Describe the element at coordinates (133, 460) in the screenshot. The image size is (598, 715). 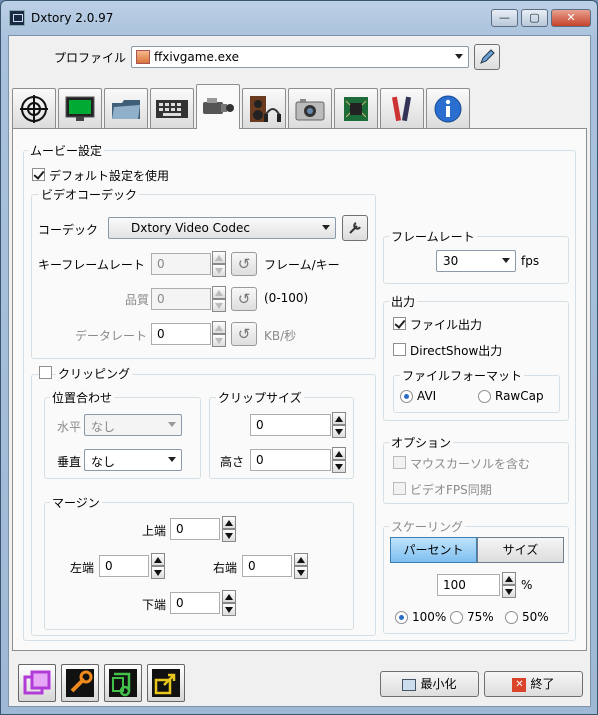
I see `vertical-select: なし` at that location.